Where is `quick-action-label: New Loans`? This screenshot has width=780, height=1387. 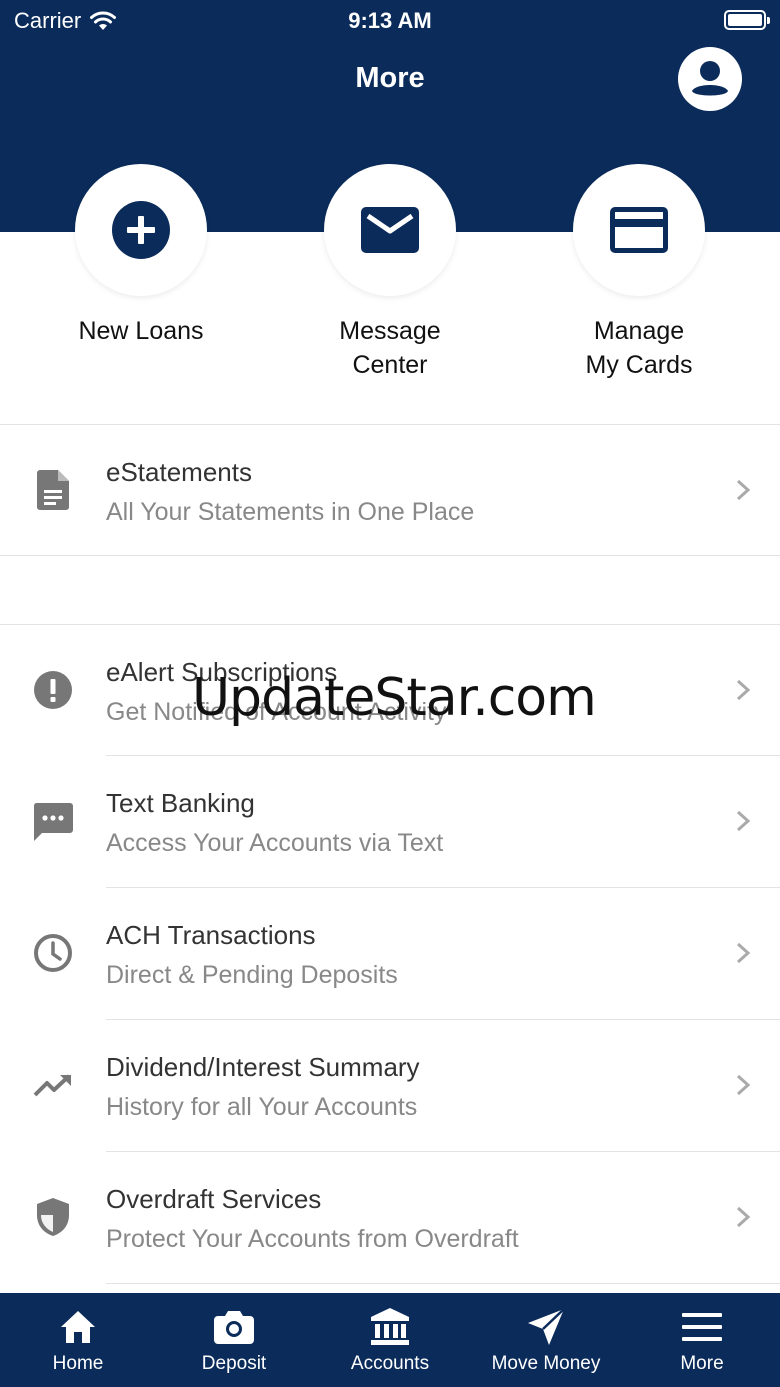 quick-action-label: New Loans is located at coordinates (141, 331).